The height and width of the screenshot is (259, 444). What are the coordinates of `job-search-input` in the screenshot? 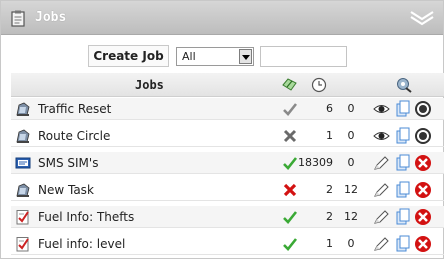 It's located at (303, 56).